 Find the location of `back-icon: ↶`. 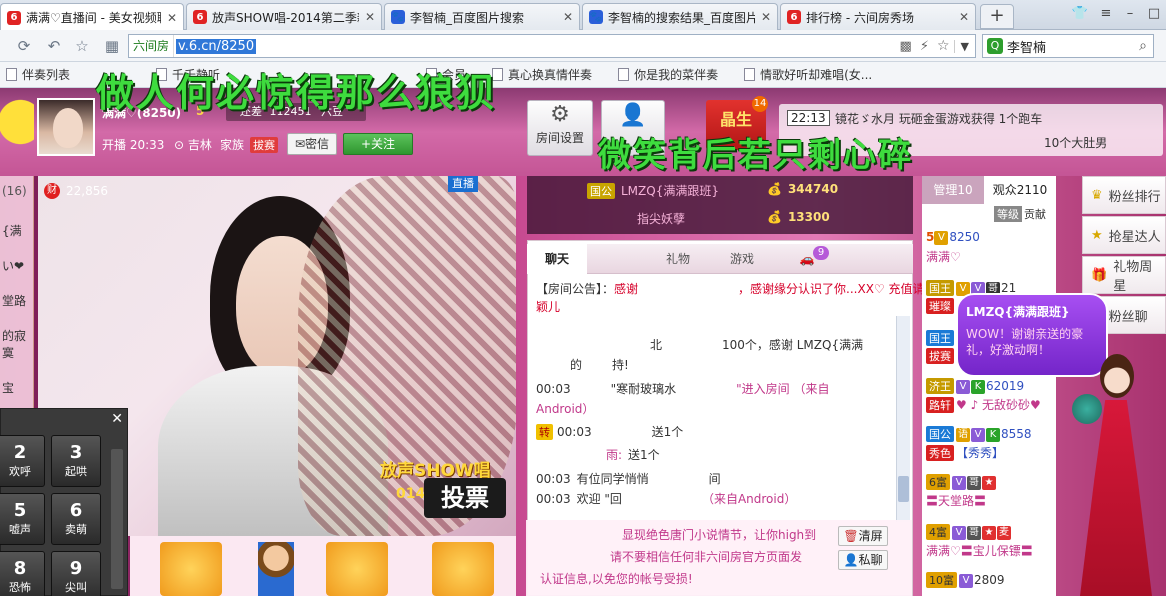

back-icon: ↶ is located at coordinates (54, 46).